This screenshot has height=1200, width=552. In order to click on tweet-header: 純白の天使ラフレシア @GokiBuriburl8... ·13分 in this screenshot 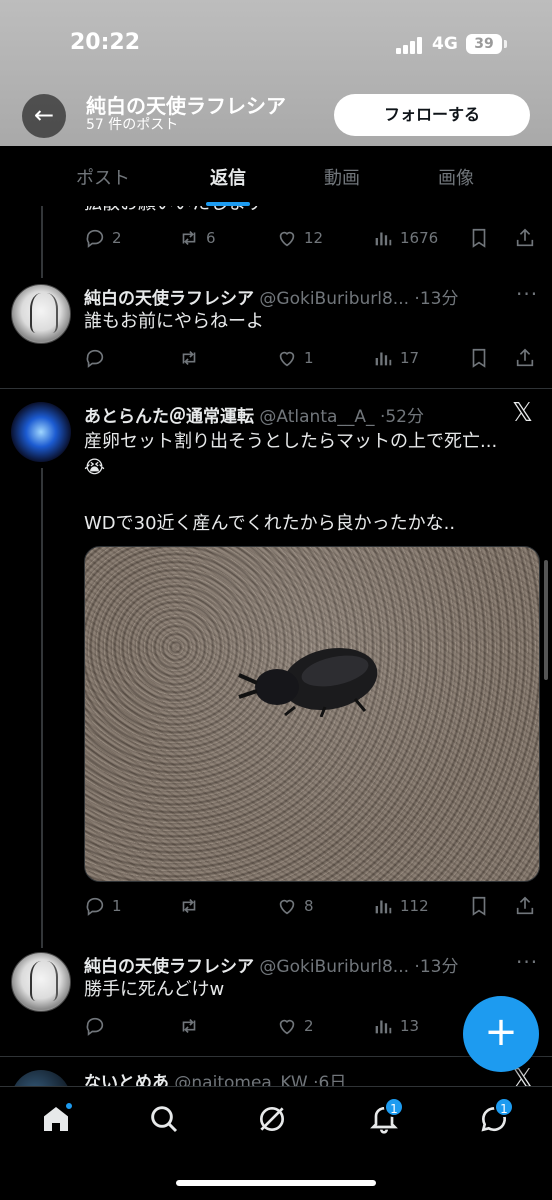, I will do `click(271, 967)`.